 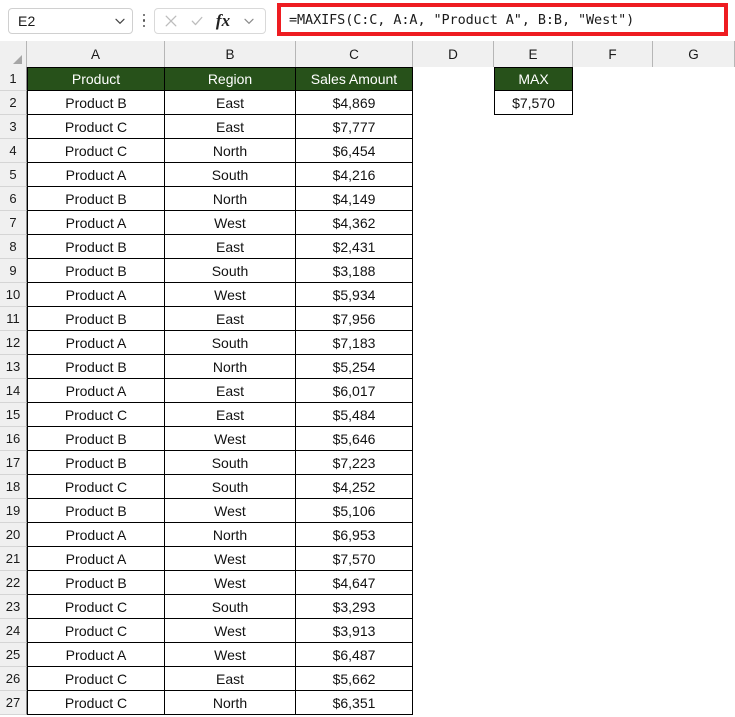 I want to click on cell-sales-amount: $3,293, so click(x=354, y=607).